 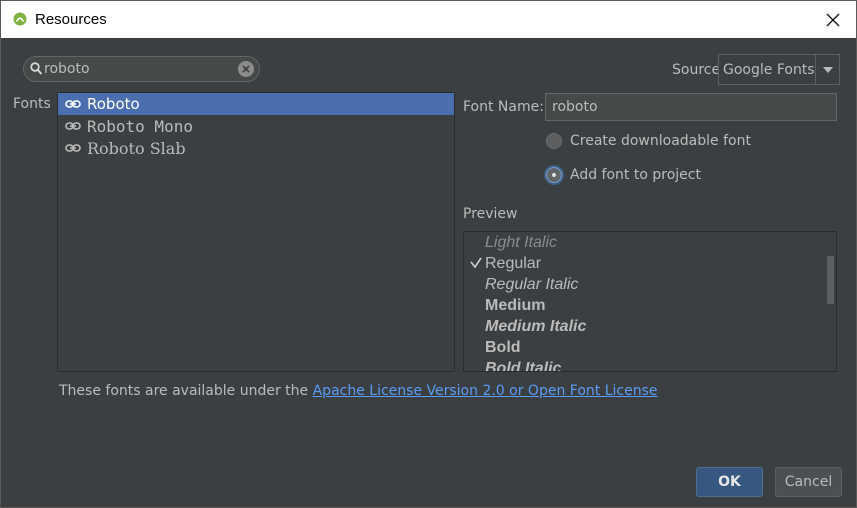 I want to click on dropdown-arrow, so click(x=827, y=69).